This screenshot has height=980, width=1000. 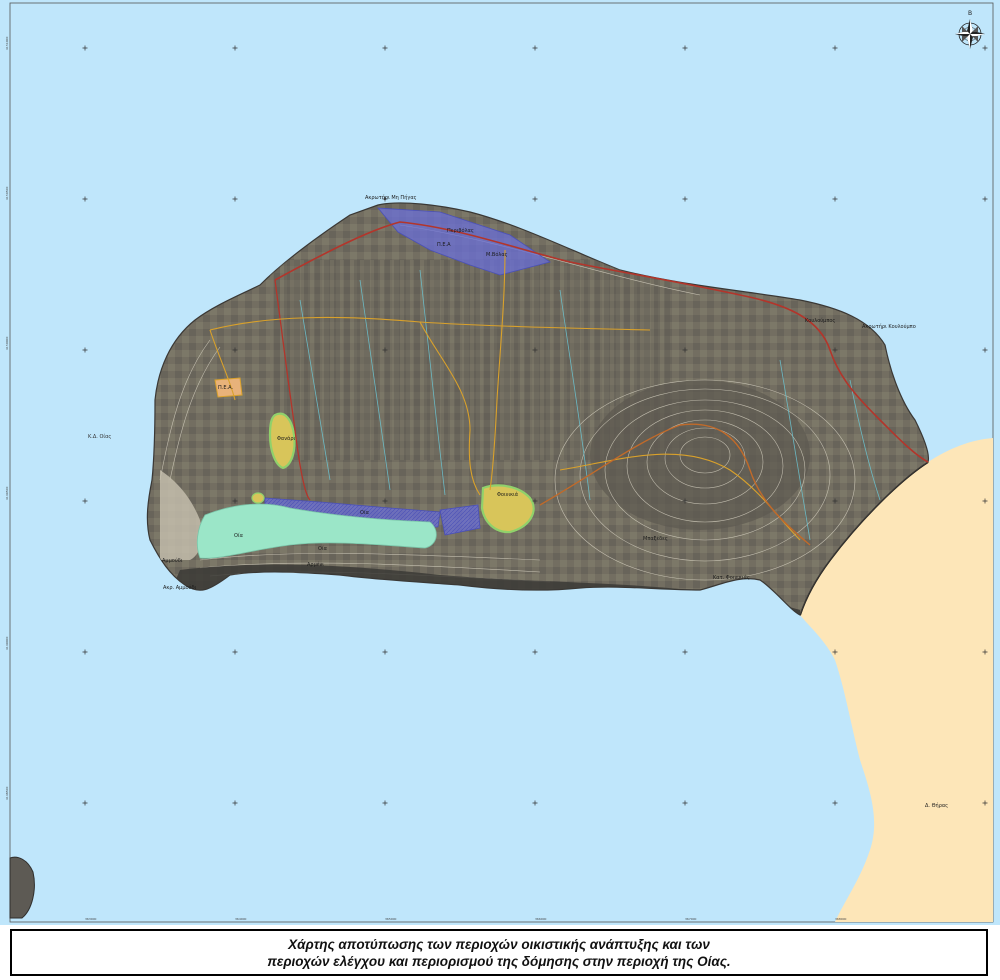 I want to click on label-north-zone: Περιβόλας, so click(x=460, y=230).